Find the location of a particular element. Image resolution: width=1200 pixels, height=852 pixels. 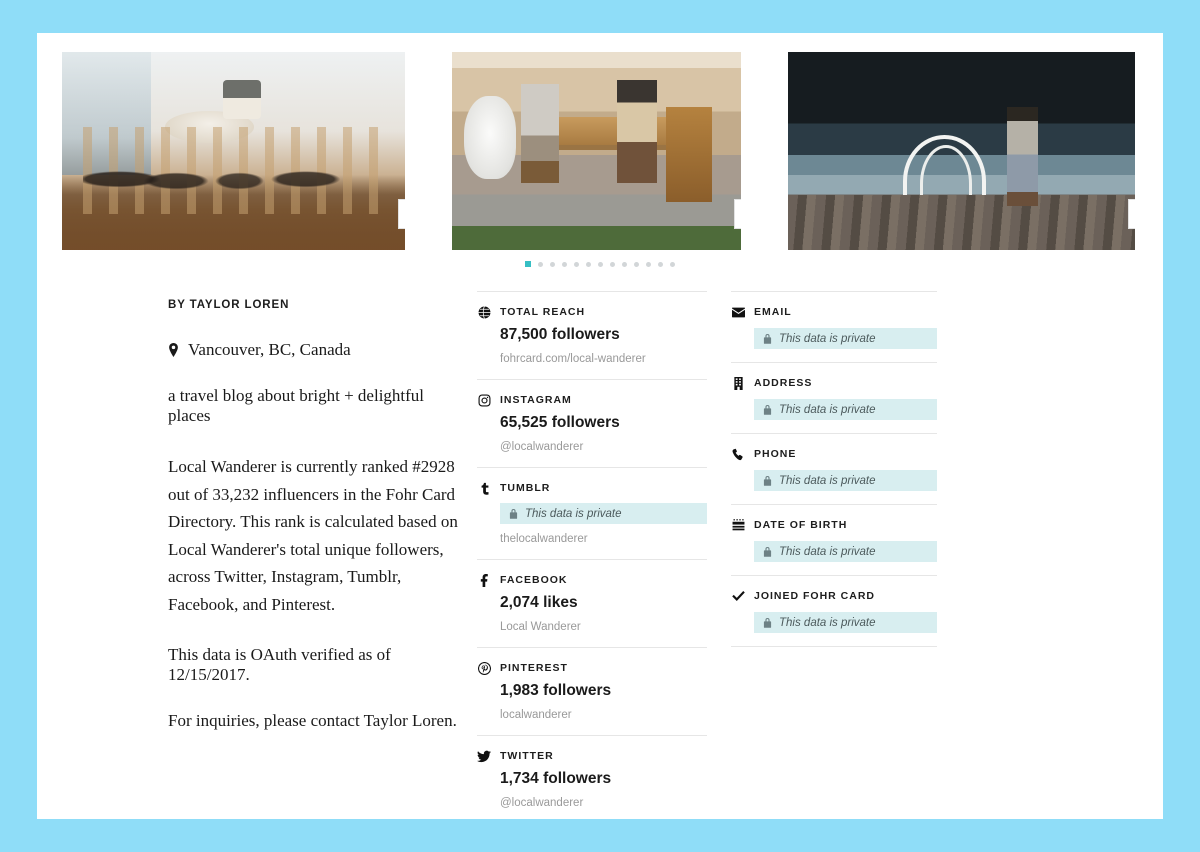

contact-block-phone: PHONE This data is private is located at coordinates (834, 468).